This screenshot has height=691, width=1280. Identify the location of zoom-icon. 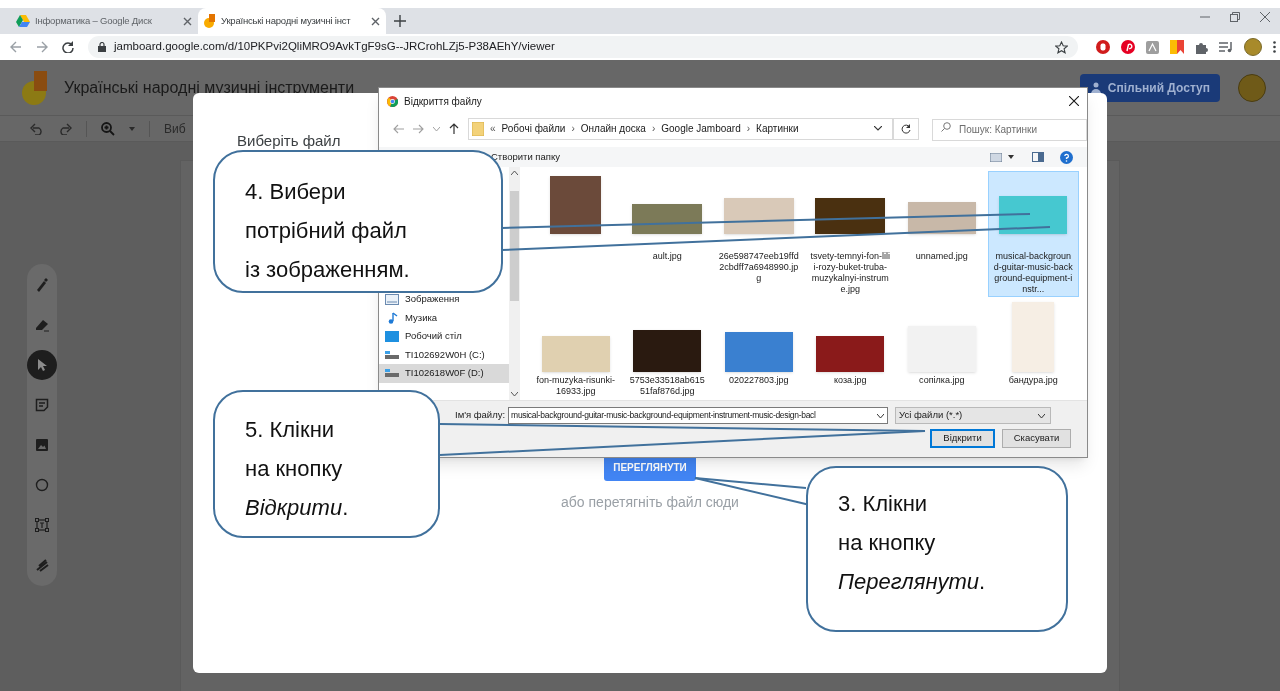
(108, 128).